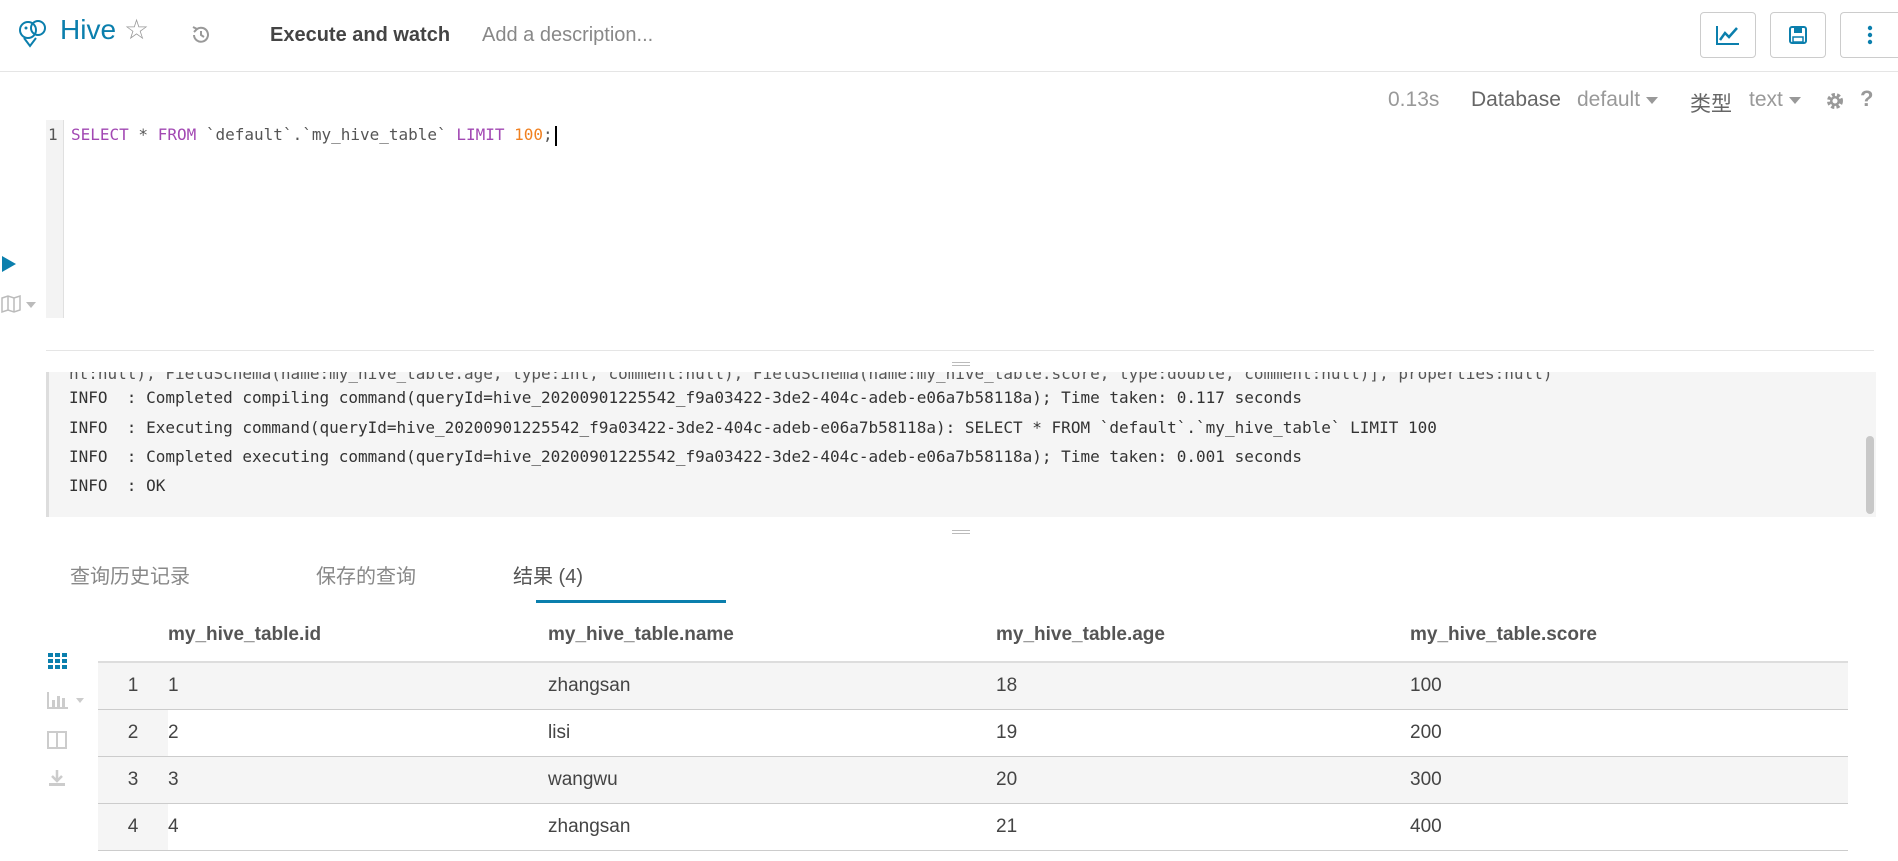 The width and height of the screenshot is (1898, 861). I want to click on type-select: text, so click(1775, 100).